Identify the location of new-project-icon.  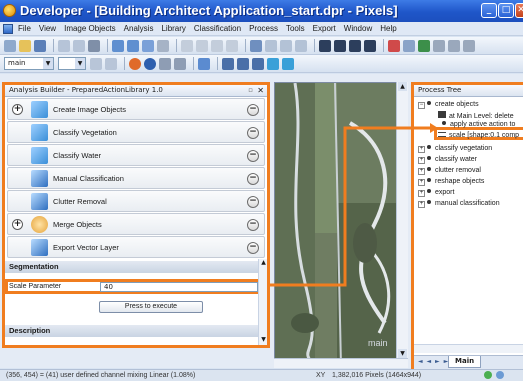
(10, 45).